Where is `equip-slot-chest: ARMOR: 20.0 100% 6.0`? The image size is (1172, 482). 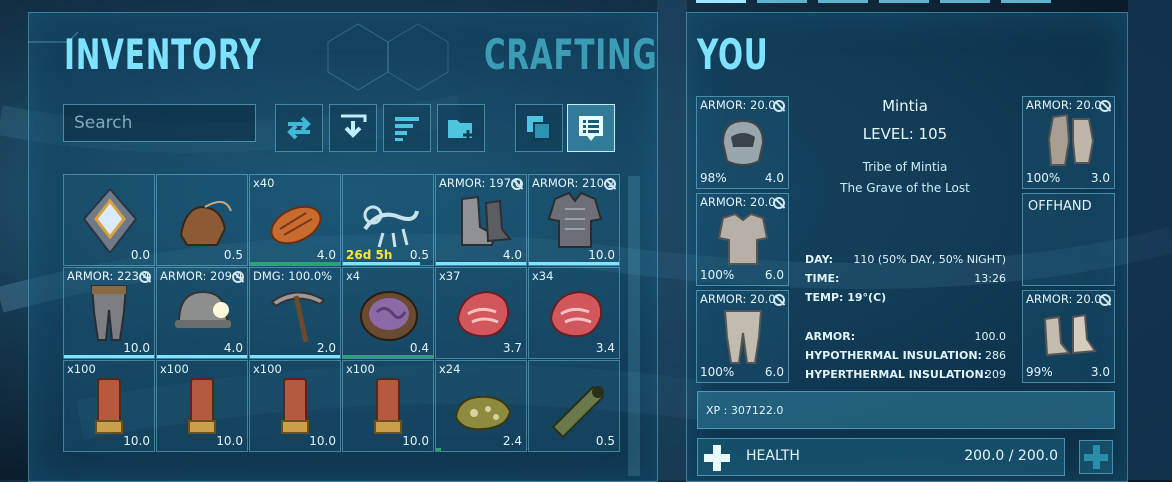 equip-slot-chest: ARMOR: 20.0 100% 6.0 is located at coordinates (742, 239).